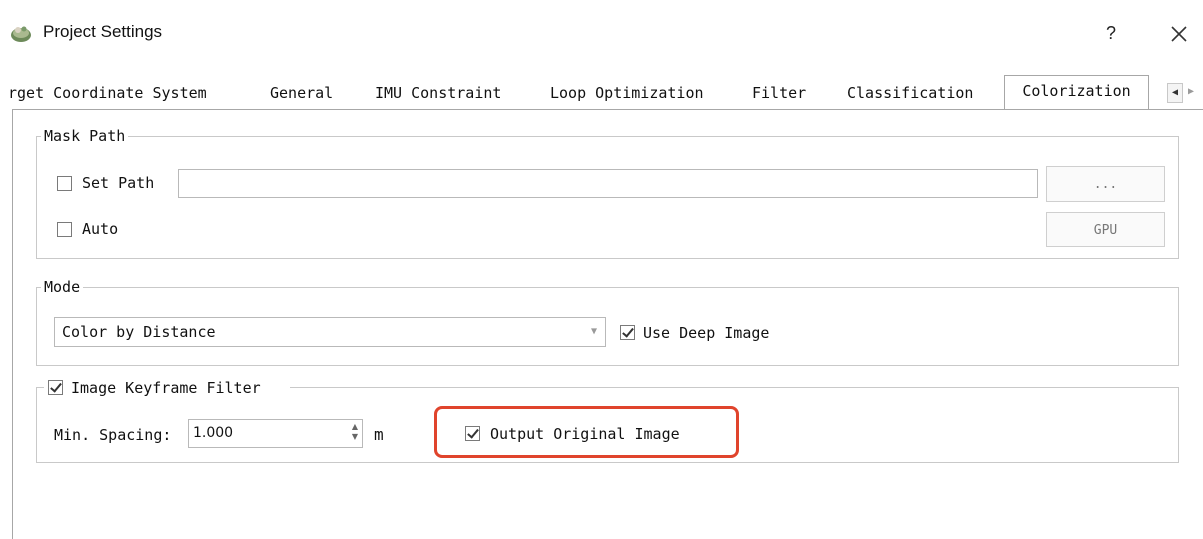  What do you see at coordinates (355, 432) in the screenshot?
I see `spinner-arrows-icon: ▲ ▼` at bounding box center [355, 432].